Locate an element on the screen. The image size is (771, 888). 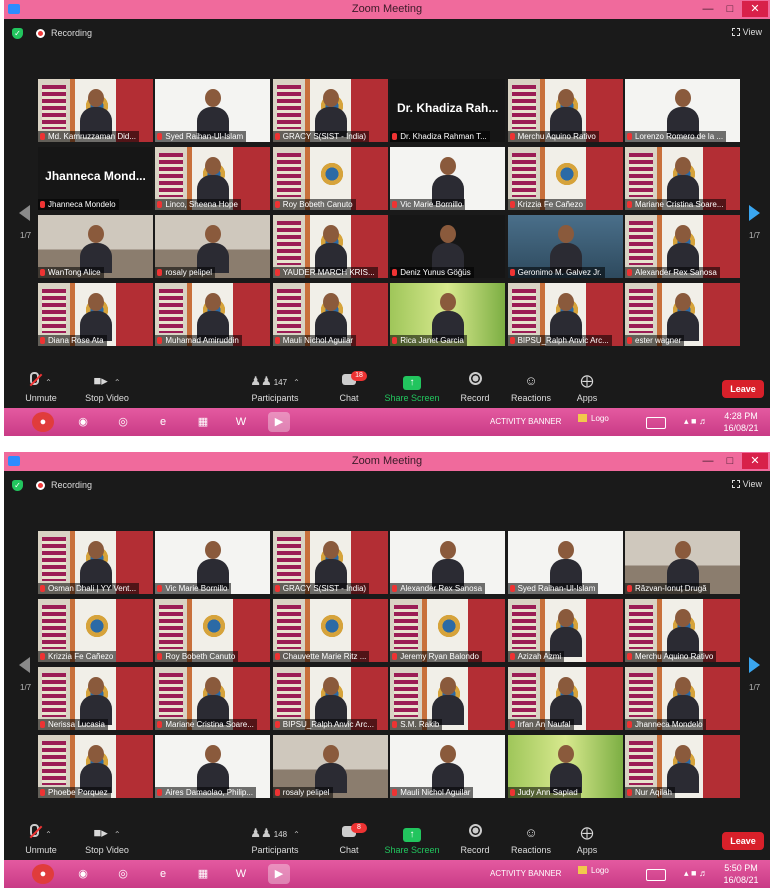
participant-tile: Syed Raihan-Ul-Islam is located at coordinates (213, 110).